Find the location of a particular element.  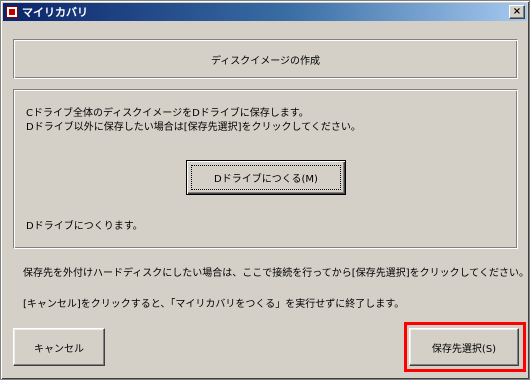

header-panel: ディスクイメージの作成 is located at coordinates (265, 59).